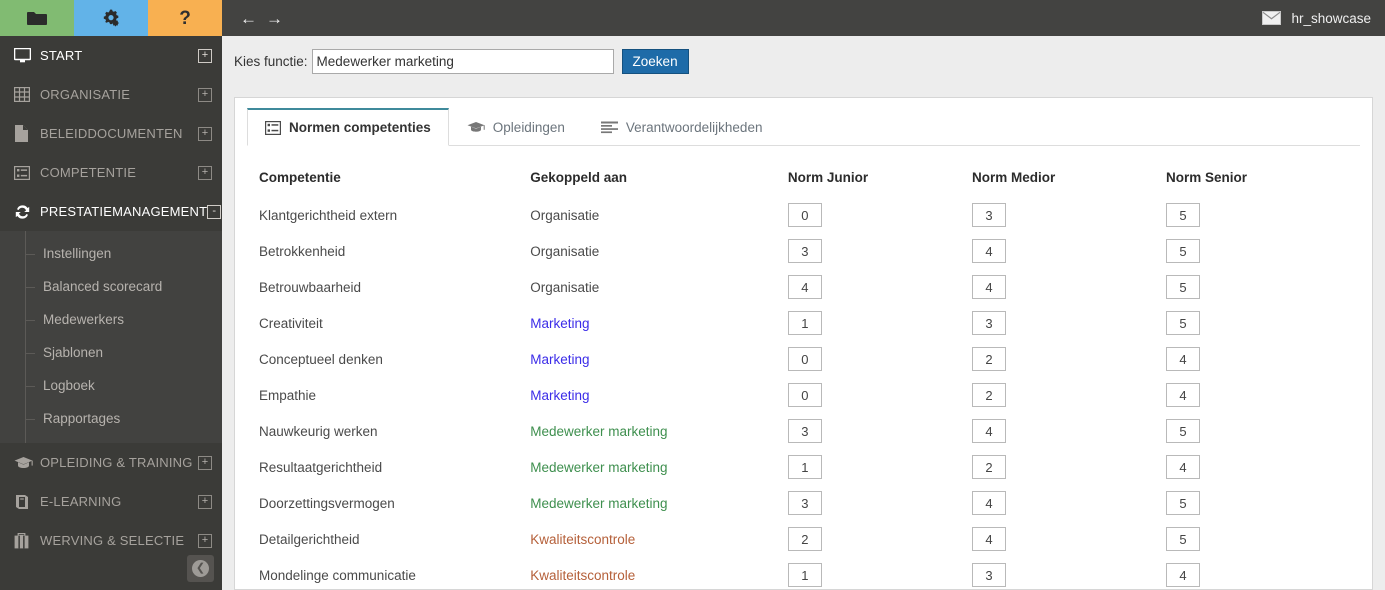 This screenshot has height=590, width=1385. I want to click on sidebar-item-start: START +, so click(111, 55).